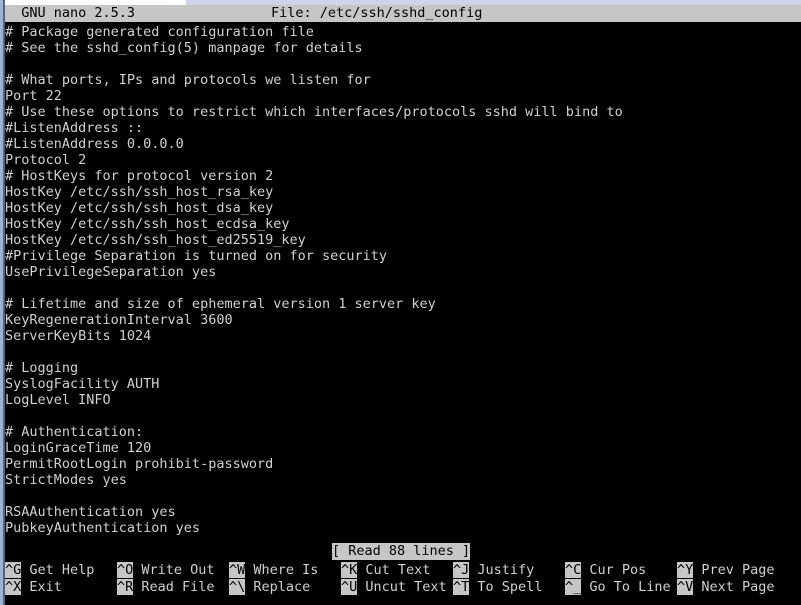  Describe the element at coordinates (74, 432) in the screenshot. I see `editor-line: # Authentication:` at that location.